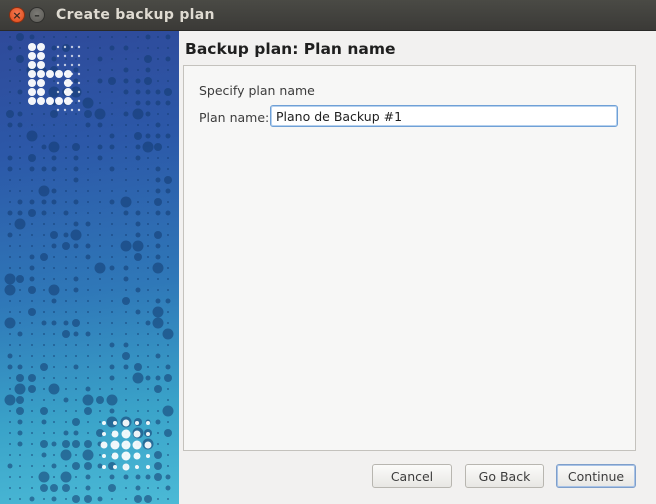 Image resolution: width=656 pixels, height=504 pixels. I want to click on cancel-button: Cancel, so click(412, 476).